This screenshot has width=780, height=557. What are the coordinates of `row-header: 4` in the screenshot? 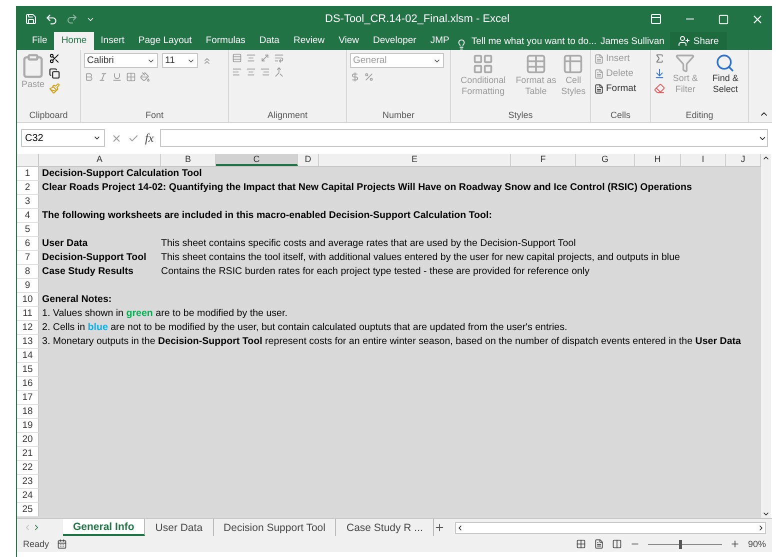 It's located at (28, 216).